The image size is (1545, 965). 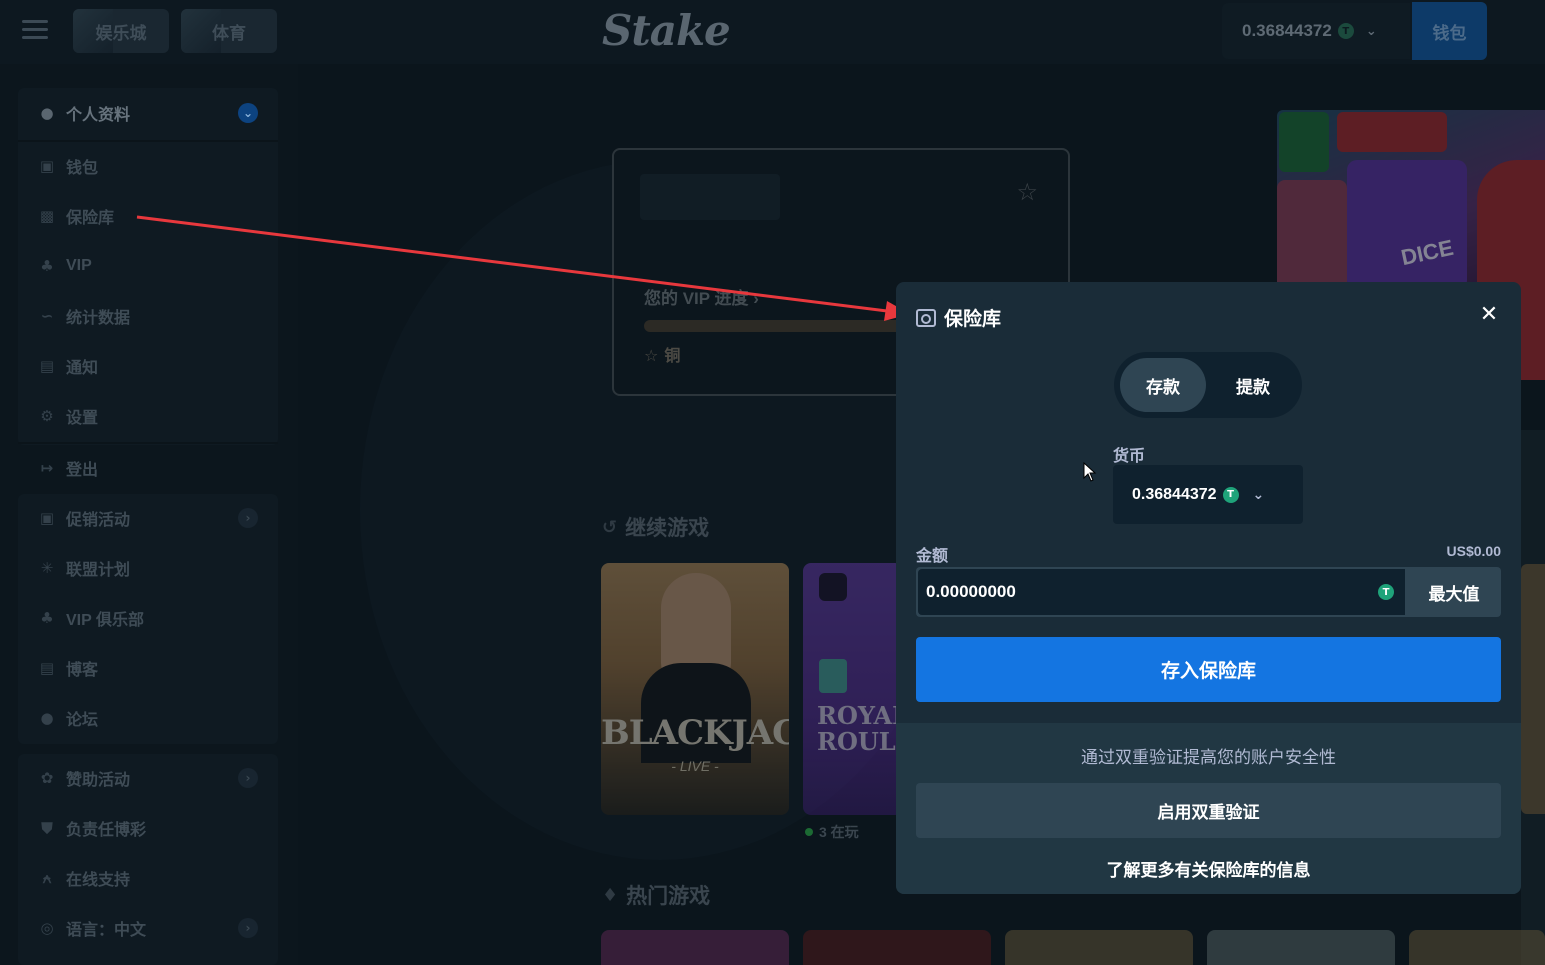 I want to click on stake-logo: Stake, so click(x=666, y=30).